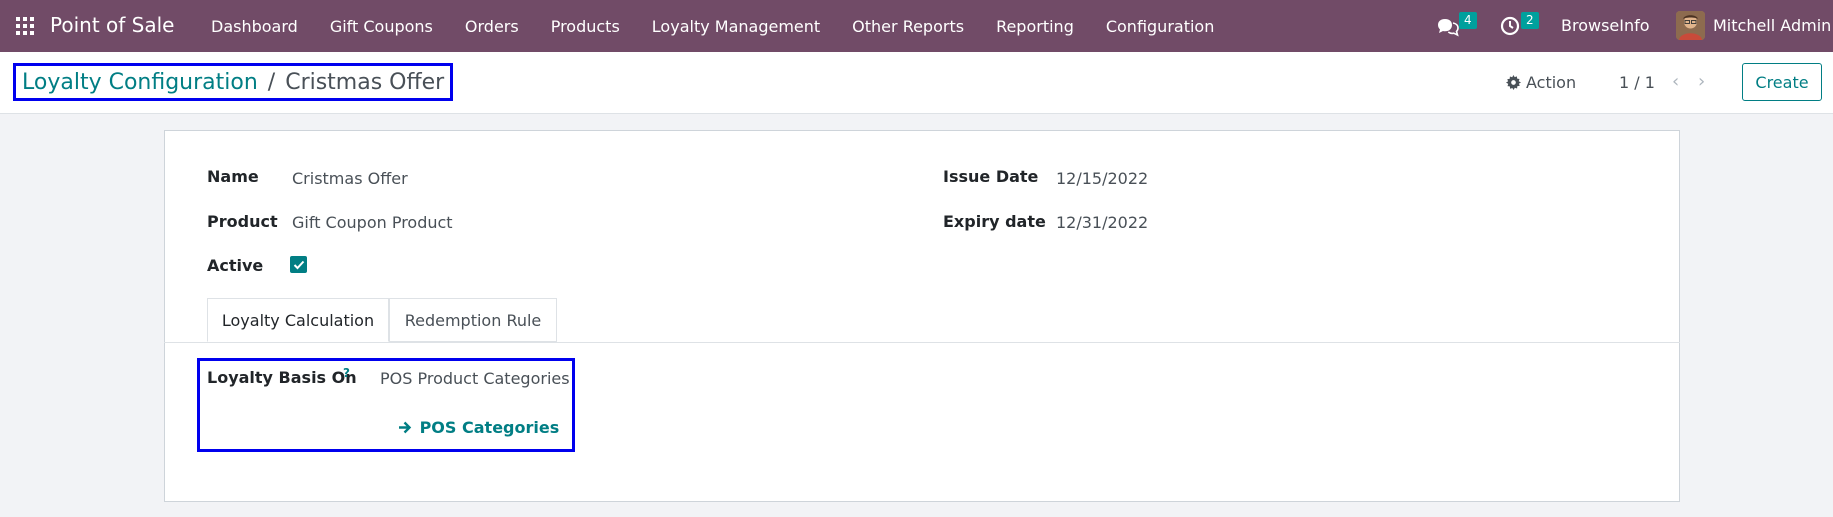  I want to click on menu-item-reporting: Reporting, so click(1035, 26).